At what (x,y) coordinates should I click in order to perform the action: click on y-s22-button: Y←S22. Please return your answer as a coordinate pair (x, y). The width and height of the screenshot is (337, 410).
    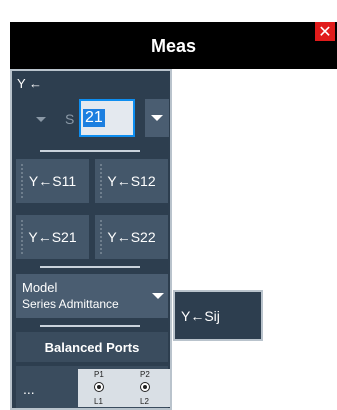
    Looking at the image, I should click on (131, 237).